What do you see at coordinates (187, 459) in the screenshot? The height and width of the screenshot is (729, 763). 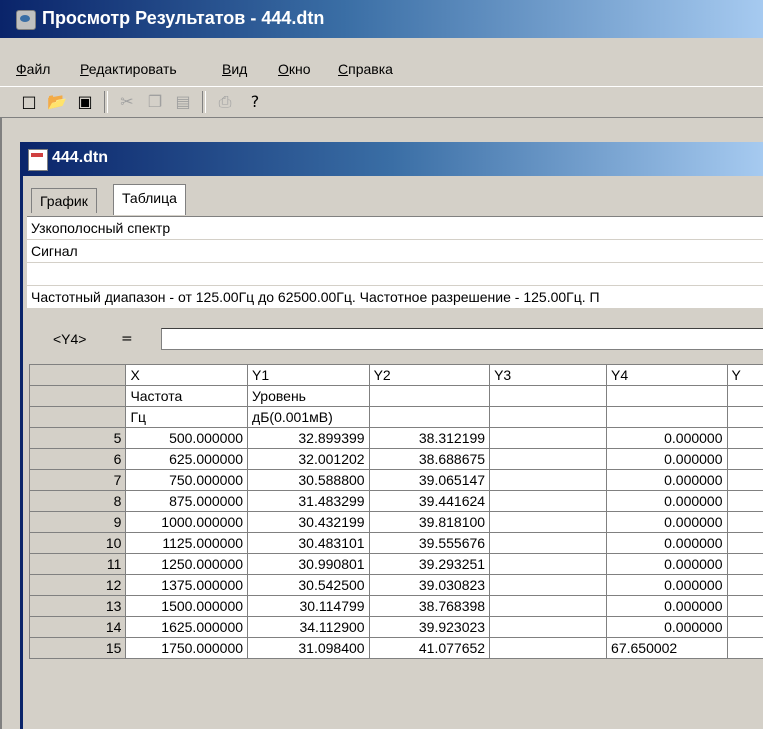 I see `table-cell: 625.000000` at bounding box center [187, 459].